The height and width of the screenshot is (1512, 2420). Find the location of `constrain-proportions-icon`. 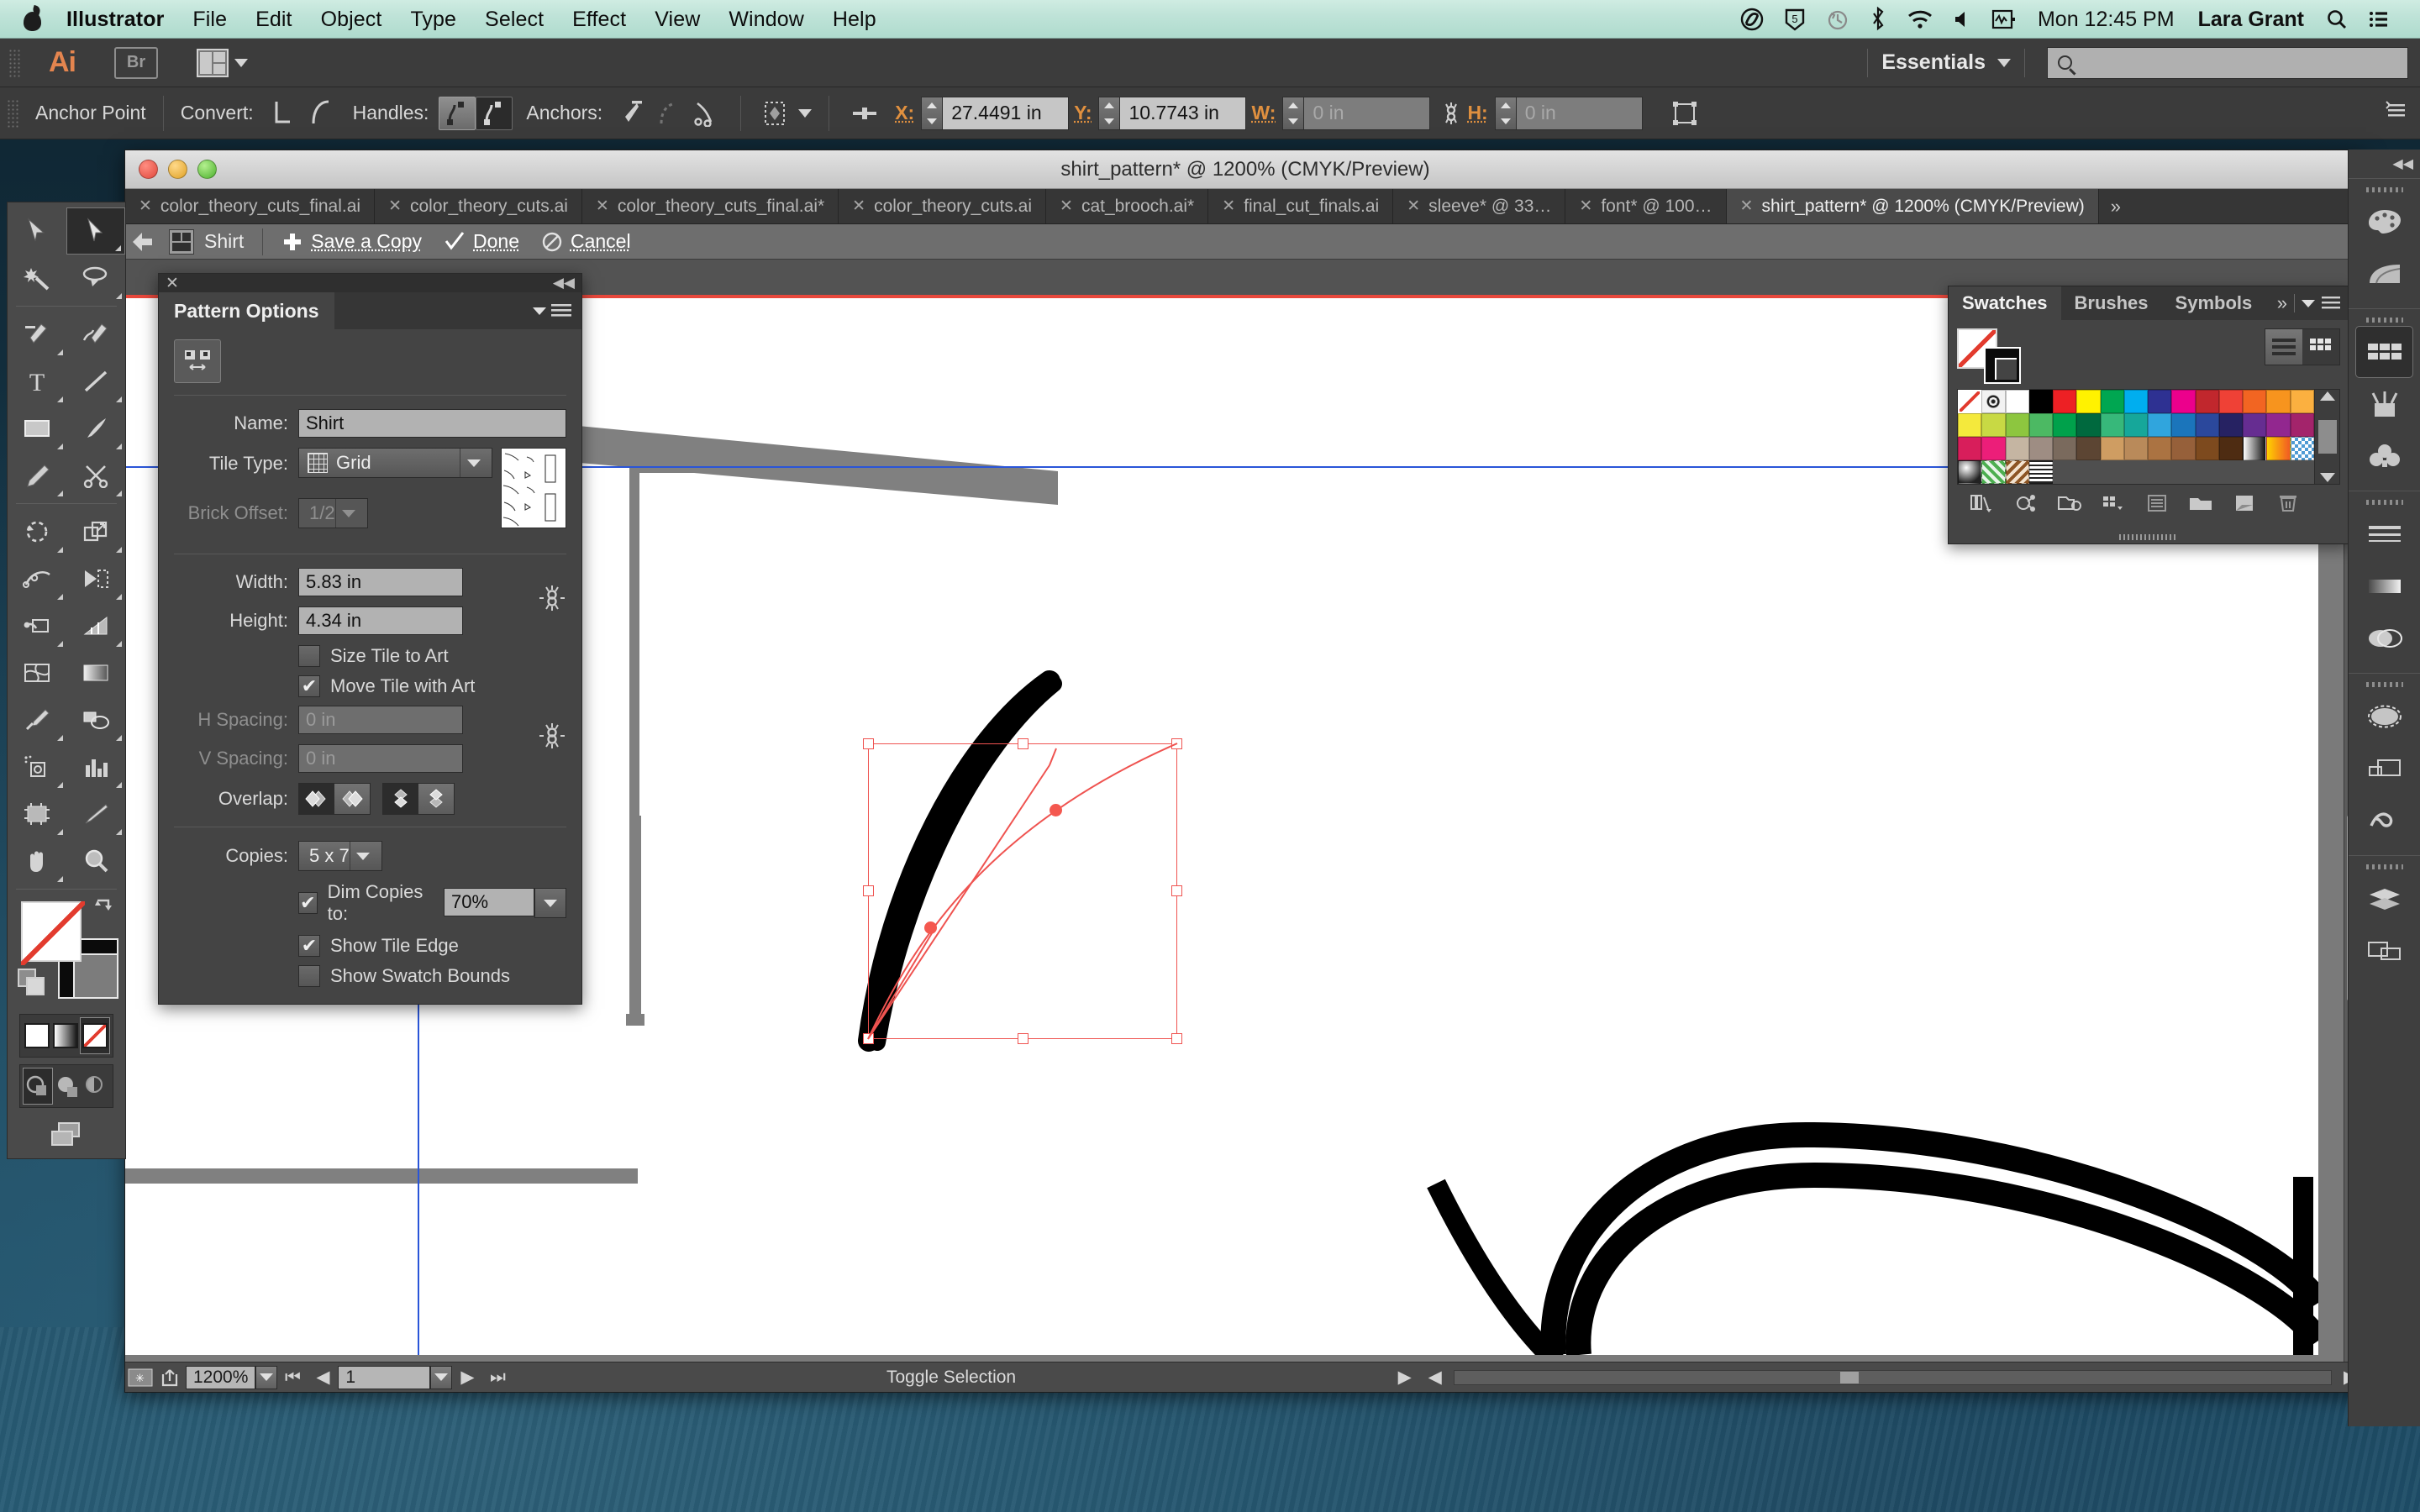

constrain-proportions-icon is located at coordinates (552, 593).